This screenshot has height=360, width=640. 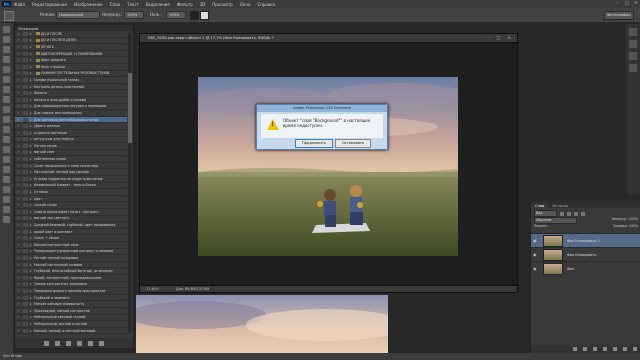 I want to click on stamp-tool-icon, so click(x=6, y=109).